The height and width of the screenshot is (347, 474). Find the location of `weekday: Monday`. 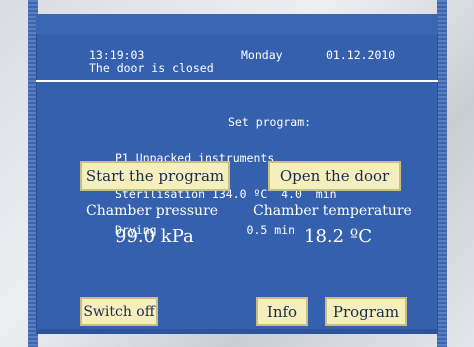

weekday: Monday is located at coordinates (262, 55).